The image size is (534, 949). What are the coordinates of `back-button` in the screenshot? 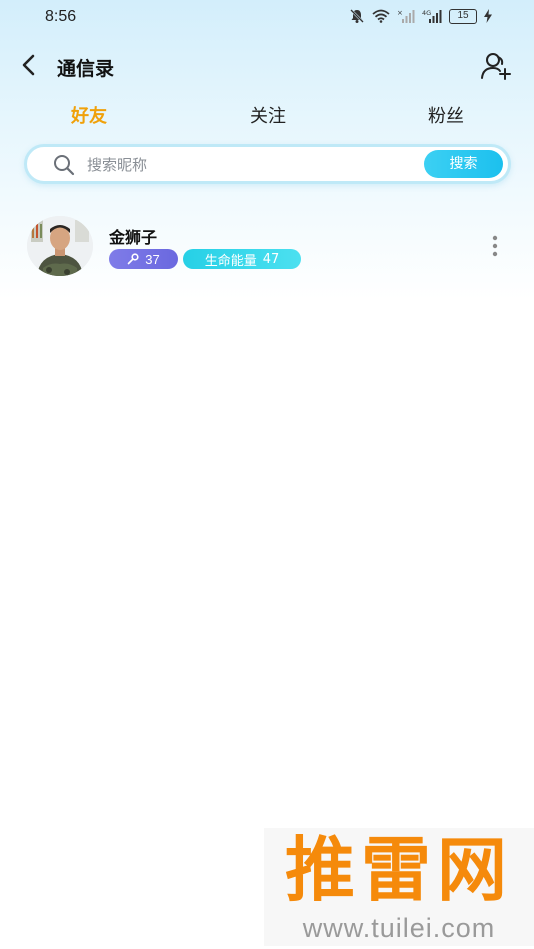 It's located at (29, 65).